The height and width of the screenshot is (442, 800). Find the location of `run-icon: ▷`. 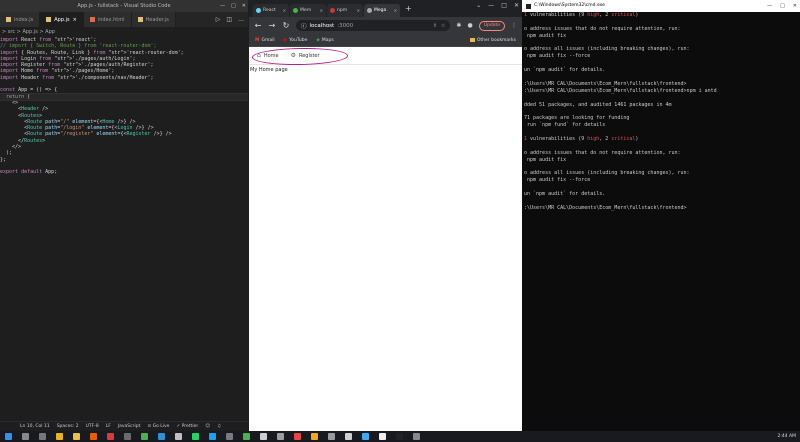

run-icon: ▷ is located at coordinates (218, 19).